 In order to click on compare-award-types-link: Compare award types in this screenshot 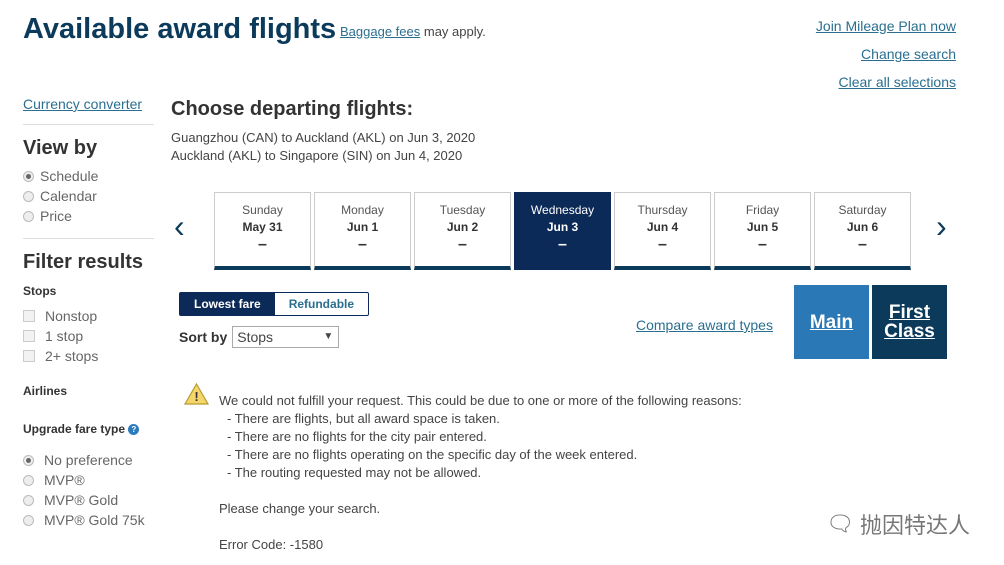, I will do `click(704, 325)`.